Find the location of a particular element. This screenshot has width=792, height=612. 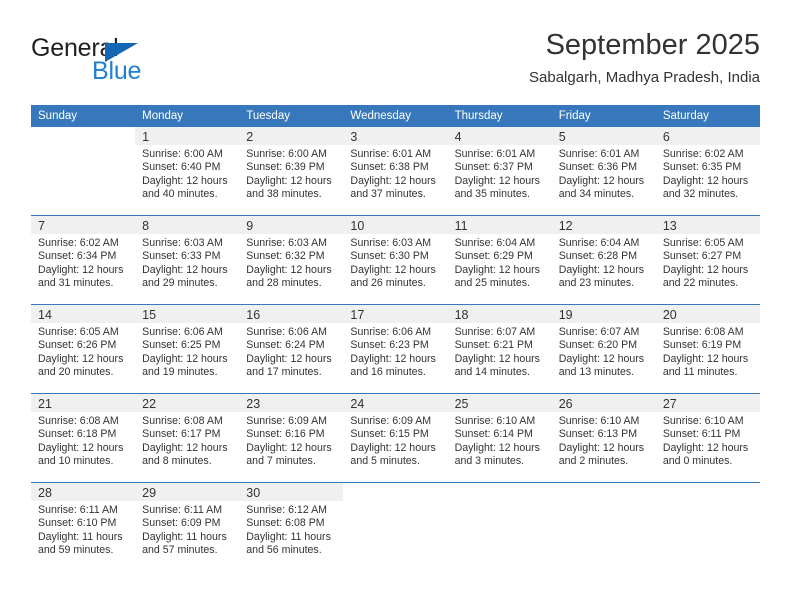

sunset-text: Sunset: 6:11 PM is located at coordinates (701, 434).